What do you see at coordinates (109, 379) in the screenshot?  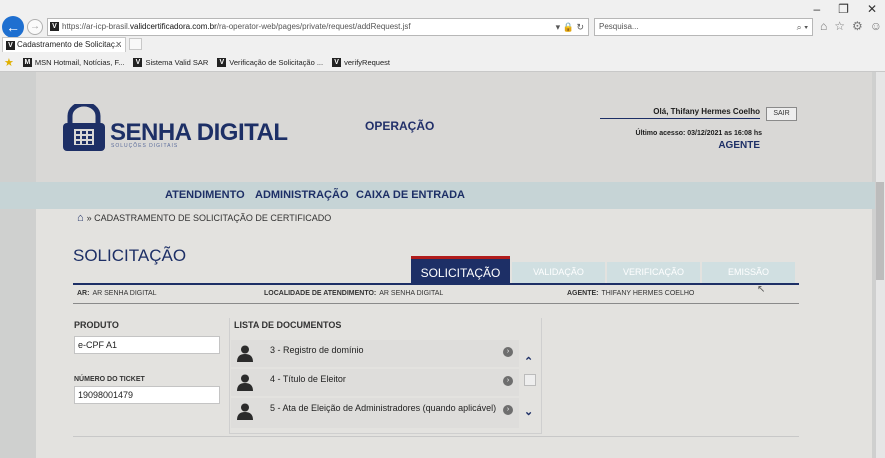 I see `ticket-label: NÚMERO DO TICKET` at bounding box center [109, 379].